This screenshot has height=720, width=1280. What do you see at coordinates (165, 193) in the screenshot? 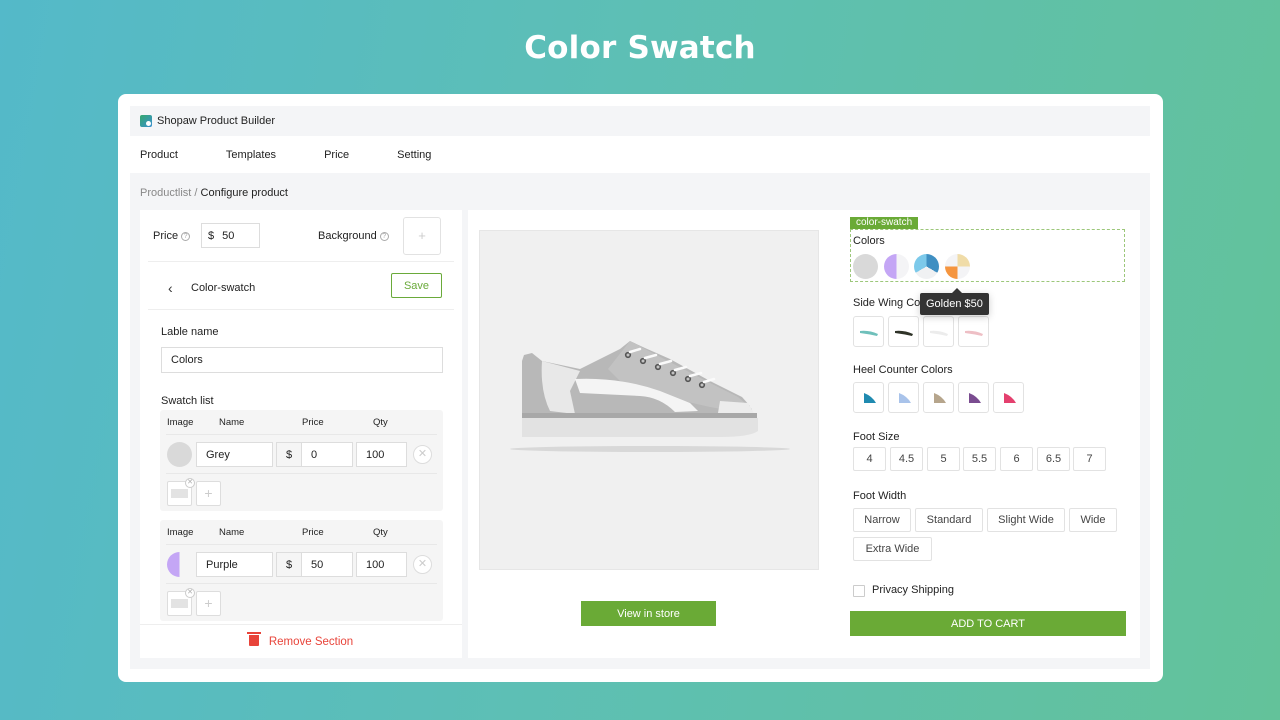
I see `breadcrumb-parent: Productlist` at bounding box center [165, 193].